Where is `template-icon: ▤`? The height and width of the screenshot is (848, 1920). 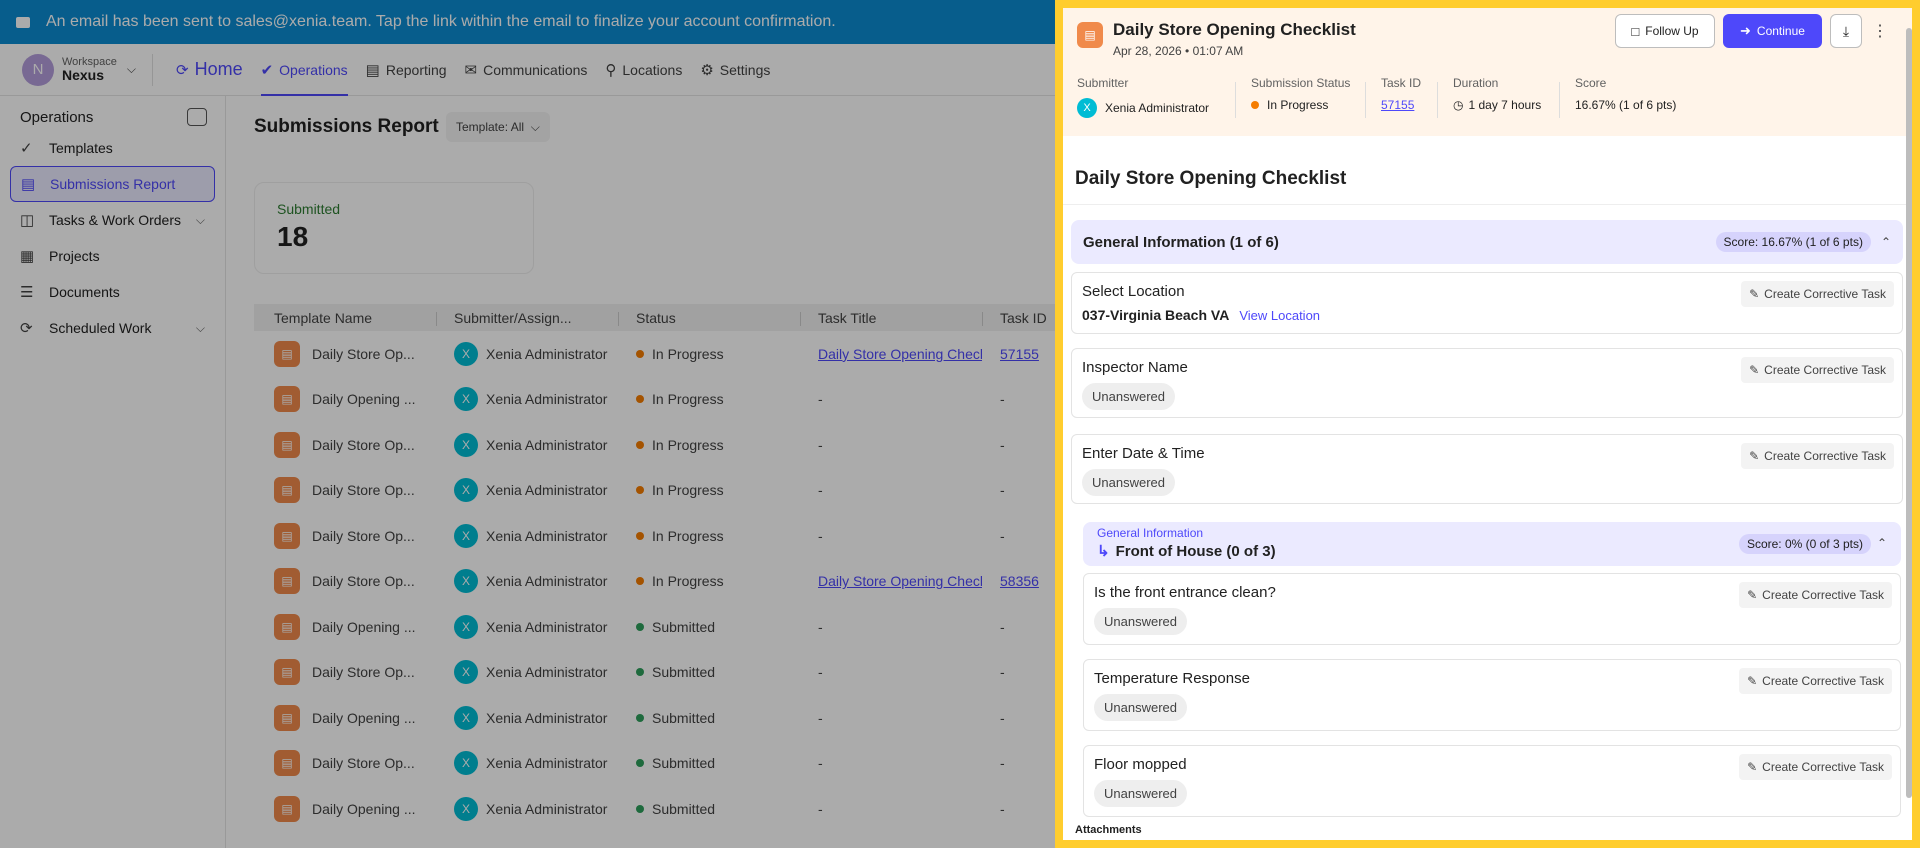 template-icon: ▤ is located at coordinates (1090, 35).